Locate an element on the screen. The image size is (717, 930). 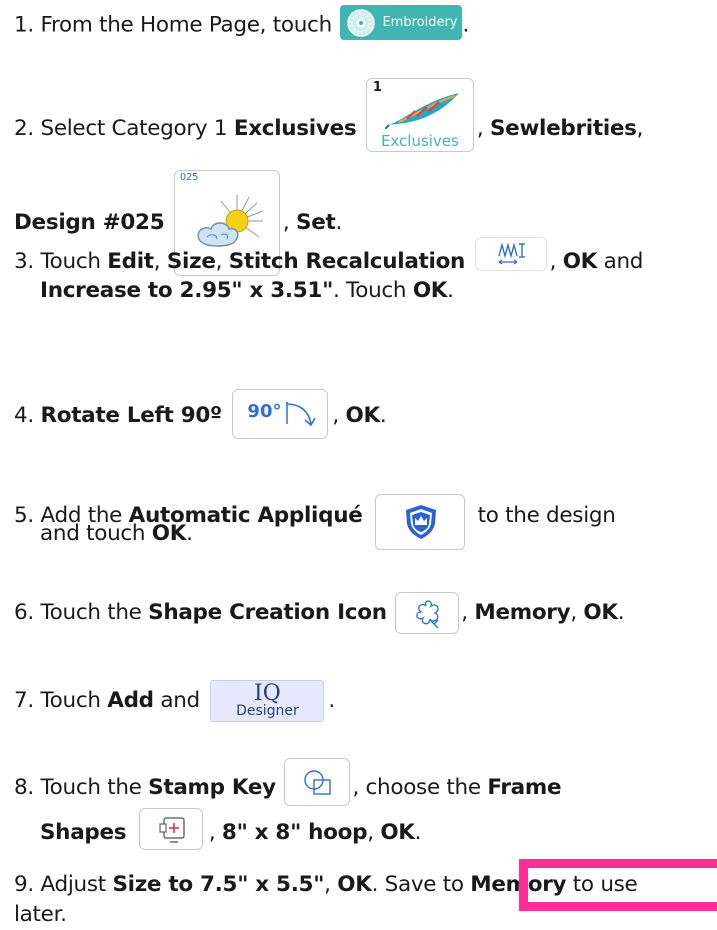
shape-creation-button is located at coordinates (427, 613).